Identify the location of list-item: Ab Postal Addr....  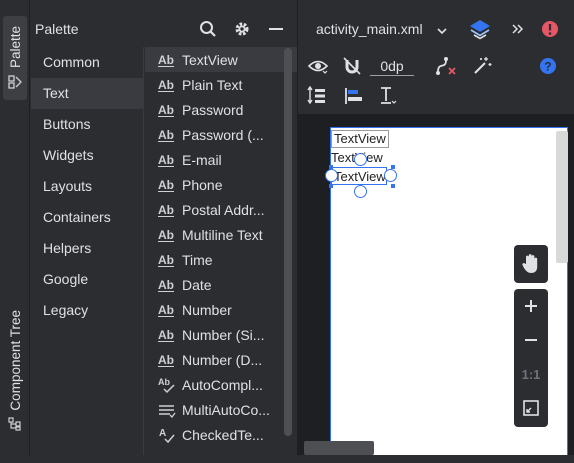
(221, 209).